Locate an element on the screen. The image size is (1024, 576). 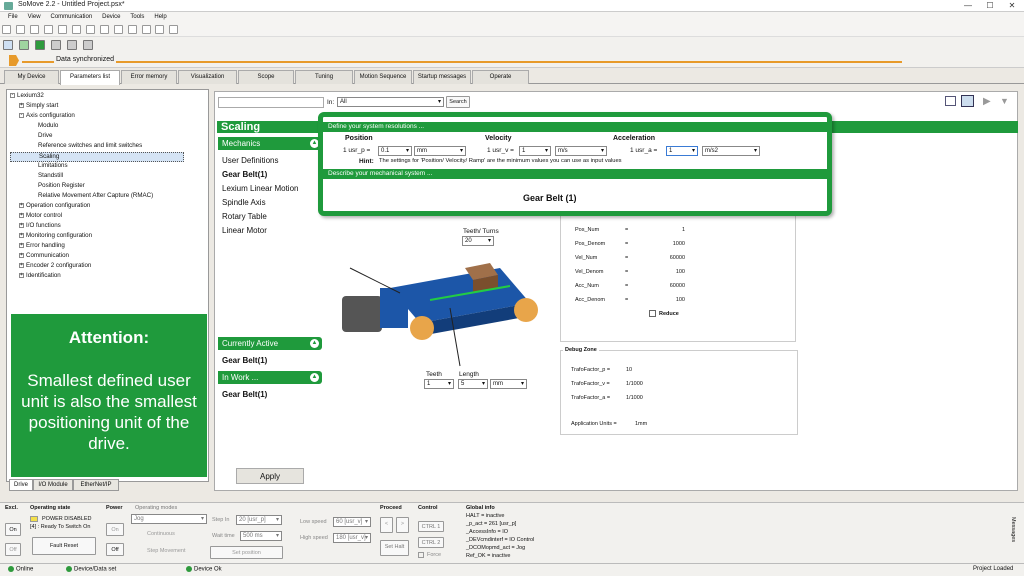
store-icon is located at coordinates (55, 45).